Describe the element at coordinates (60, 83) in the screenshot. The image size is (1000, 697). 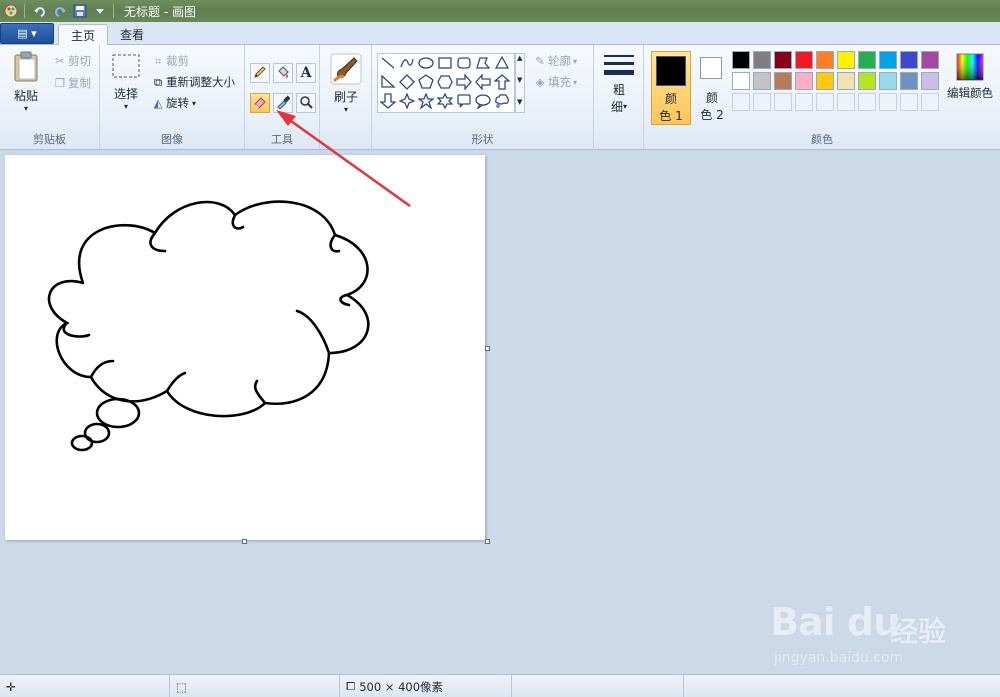
I see `copy-icon: ❐` at that location.